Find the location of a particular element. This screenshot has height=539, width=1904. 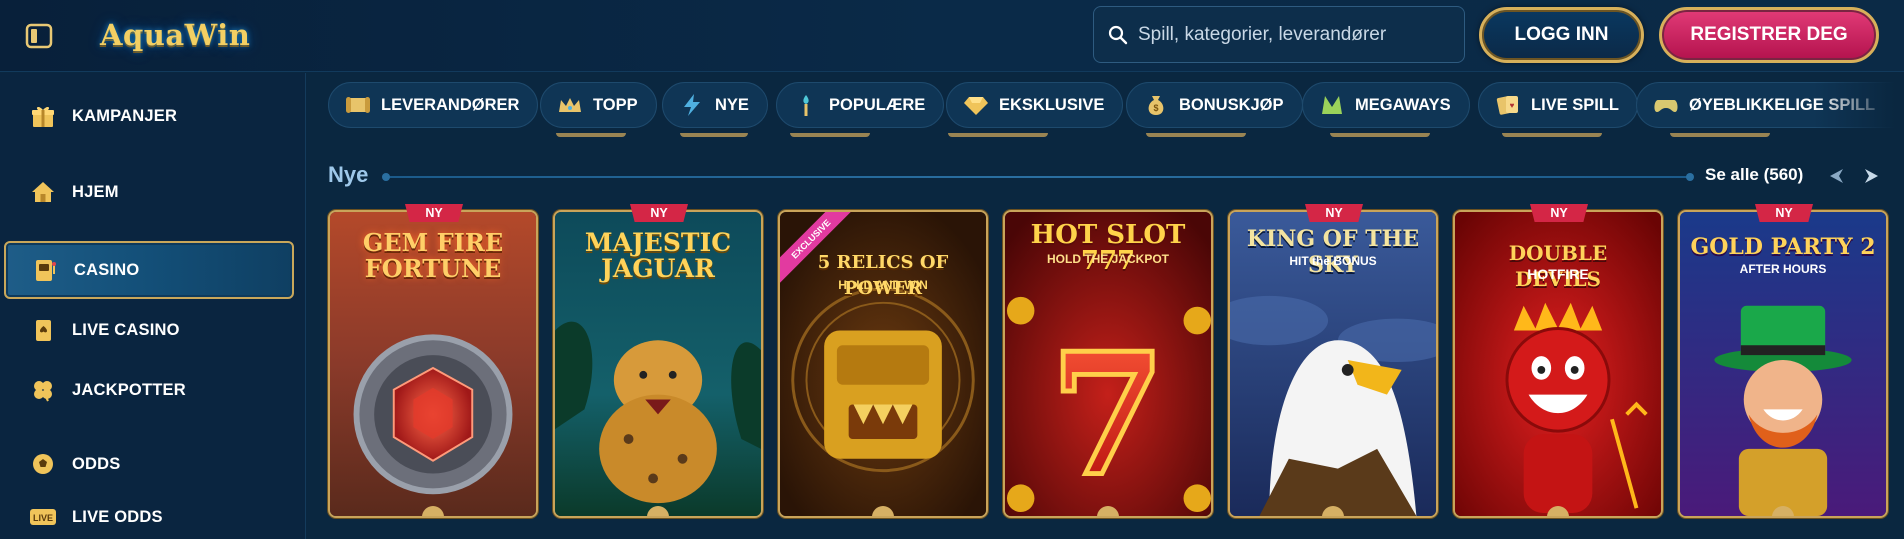

game-card-majestic-jaguar: MAJESTIC JAGUAR is located at coordinates (658, 364).